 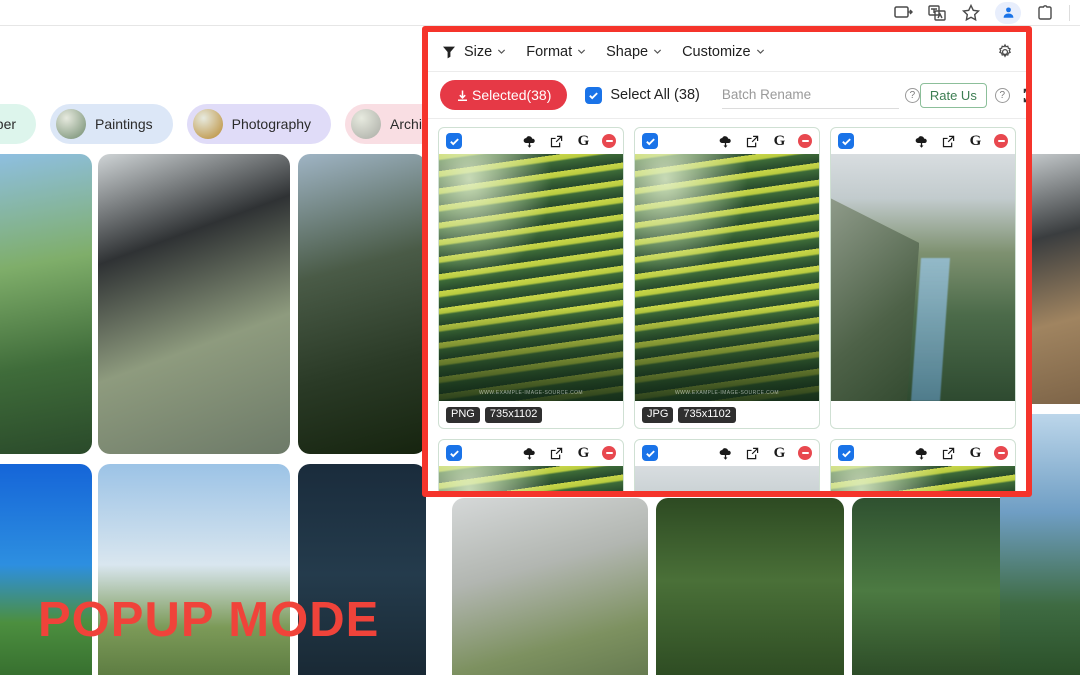 I want to click on translate-icon, so click(x=937, y=13).